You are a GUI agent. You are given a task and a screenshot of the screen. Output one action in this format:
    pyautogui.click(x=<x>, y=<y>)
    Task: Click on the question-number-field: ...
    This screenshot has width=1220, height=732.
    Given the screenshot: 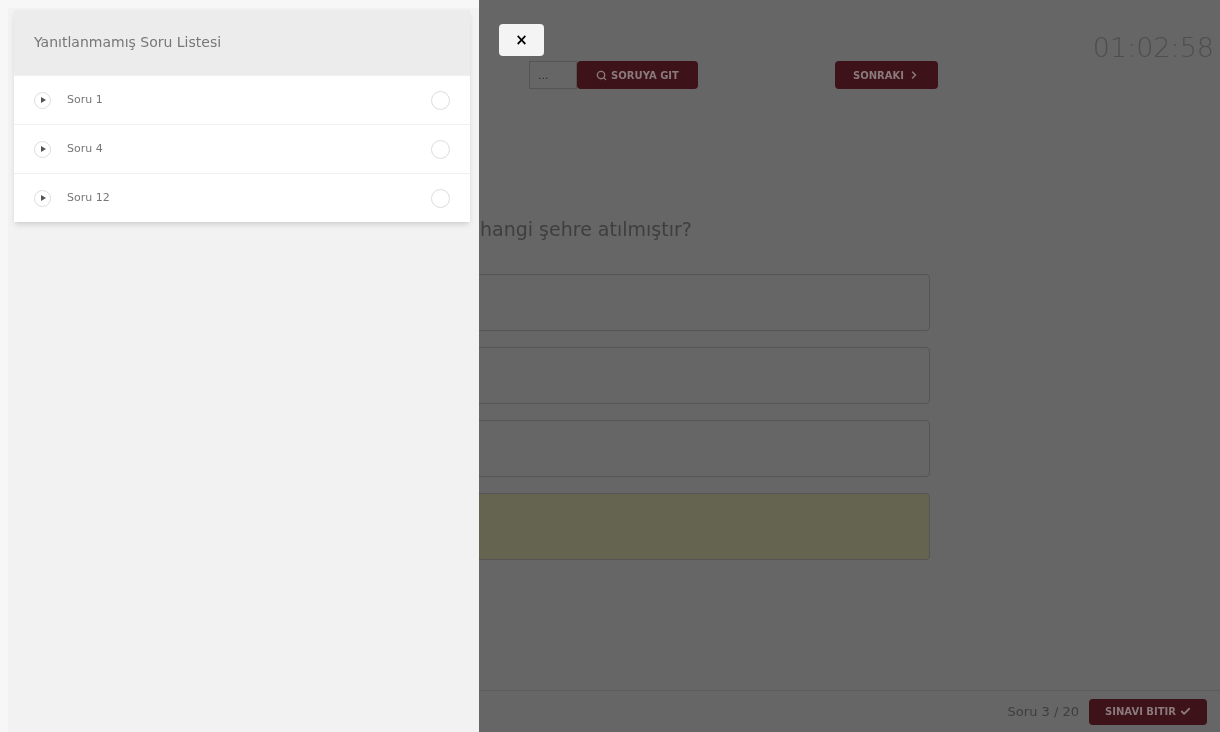 What is the action you would take?
    pyautogui.click(x=553, y=75)
    